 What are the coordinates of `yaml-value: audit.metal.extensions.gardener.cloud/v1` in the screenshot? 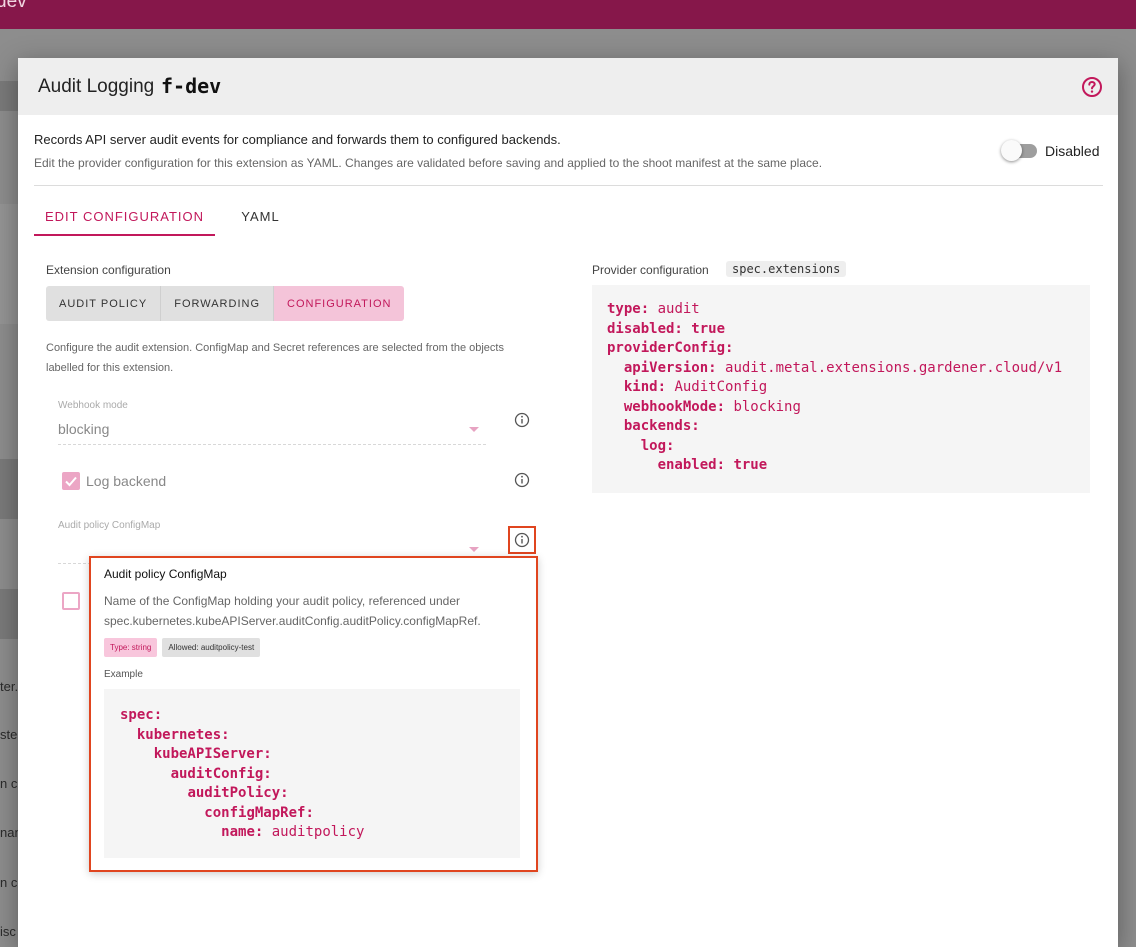 It's located at (894, 367).